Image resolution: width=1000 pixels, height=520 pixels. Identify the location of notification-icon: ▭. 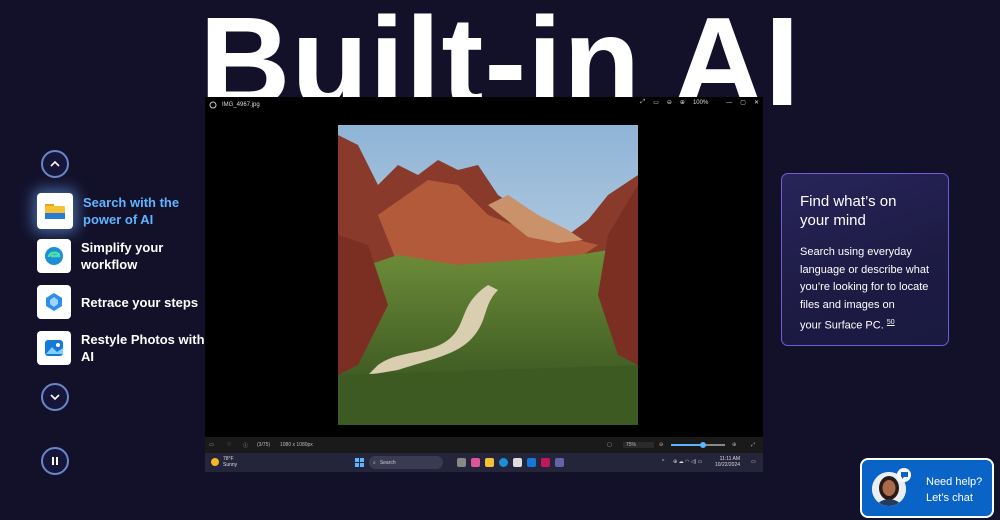
(753, 462).